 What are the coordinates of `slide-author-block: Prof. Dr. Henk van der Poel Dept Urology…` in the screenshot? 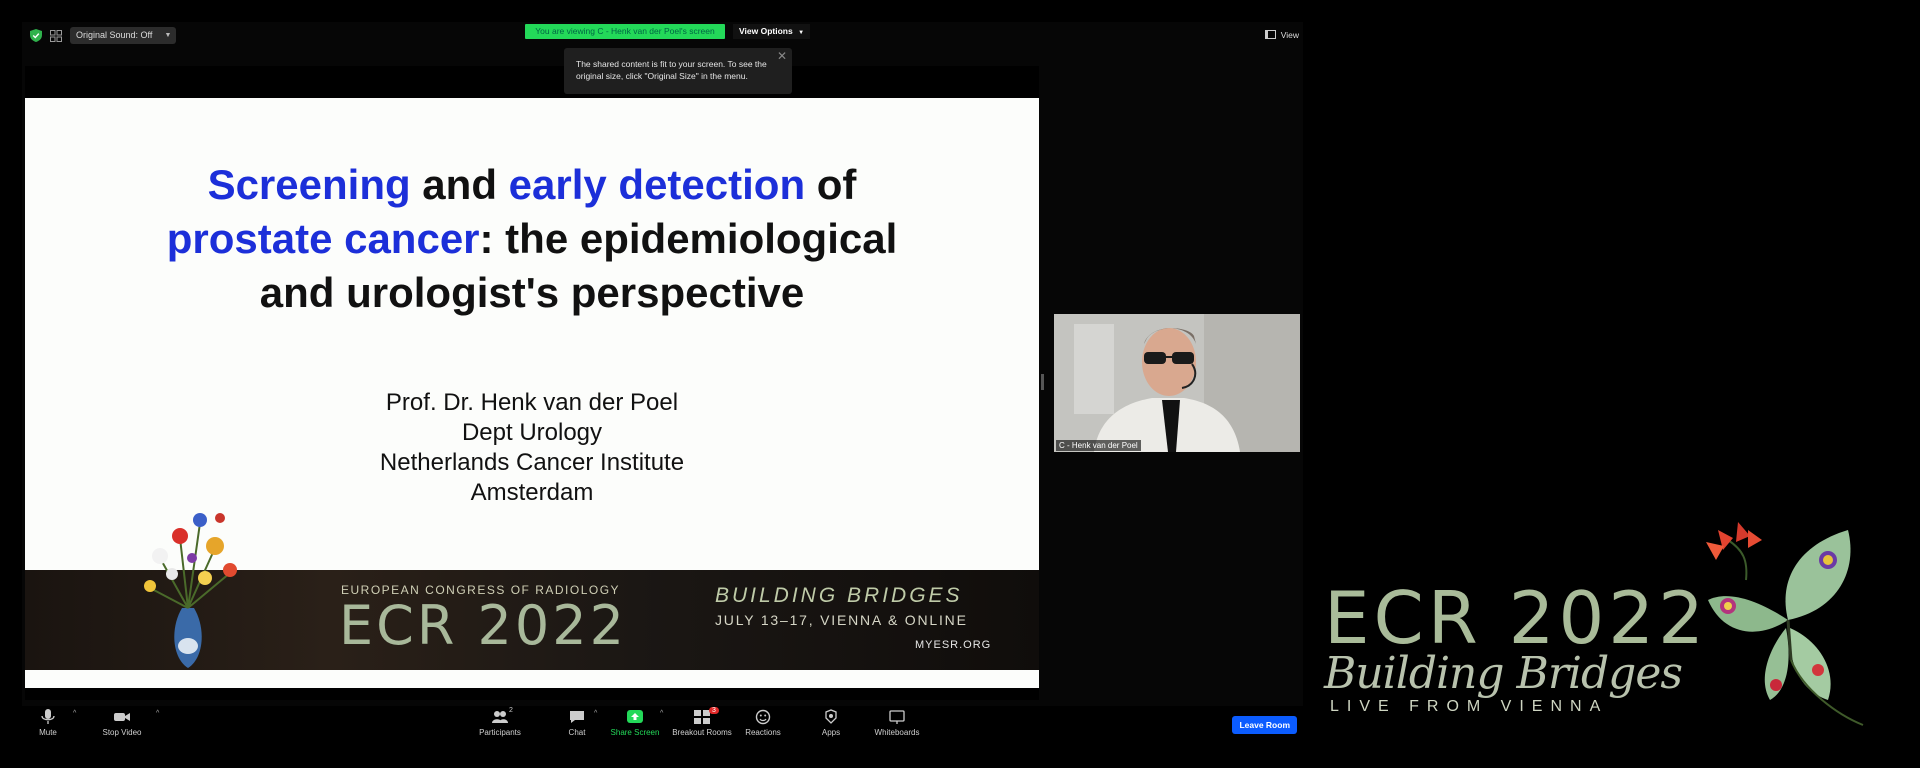 It's located at (532, 448).